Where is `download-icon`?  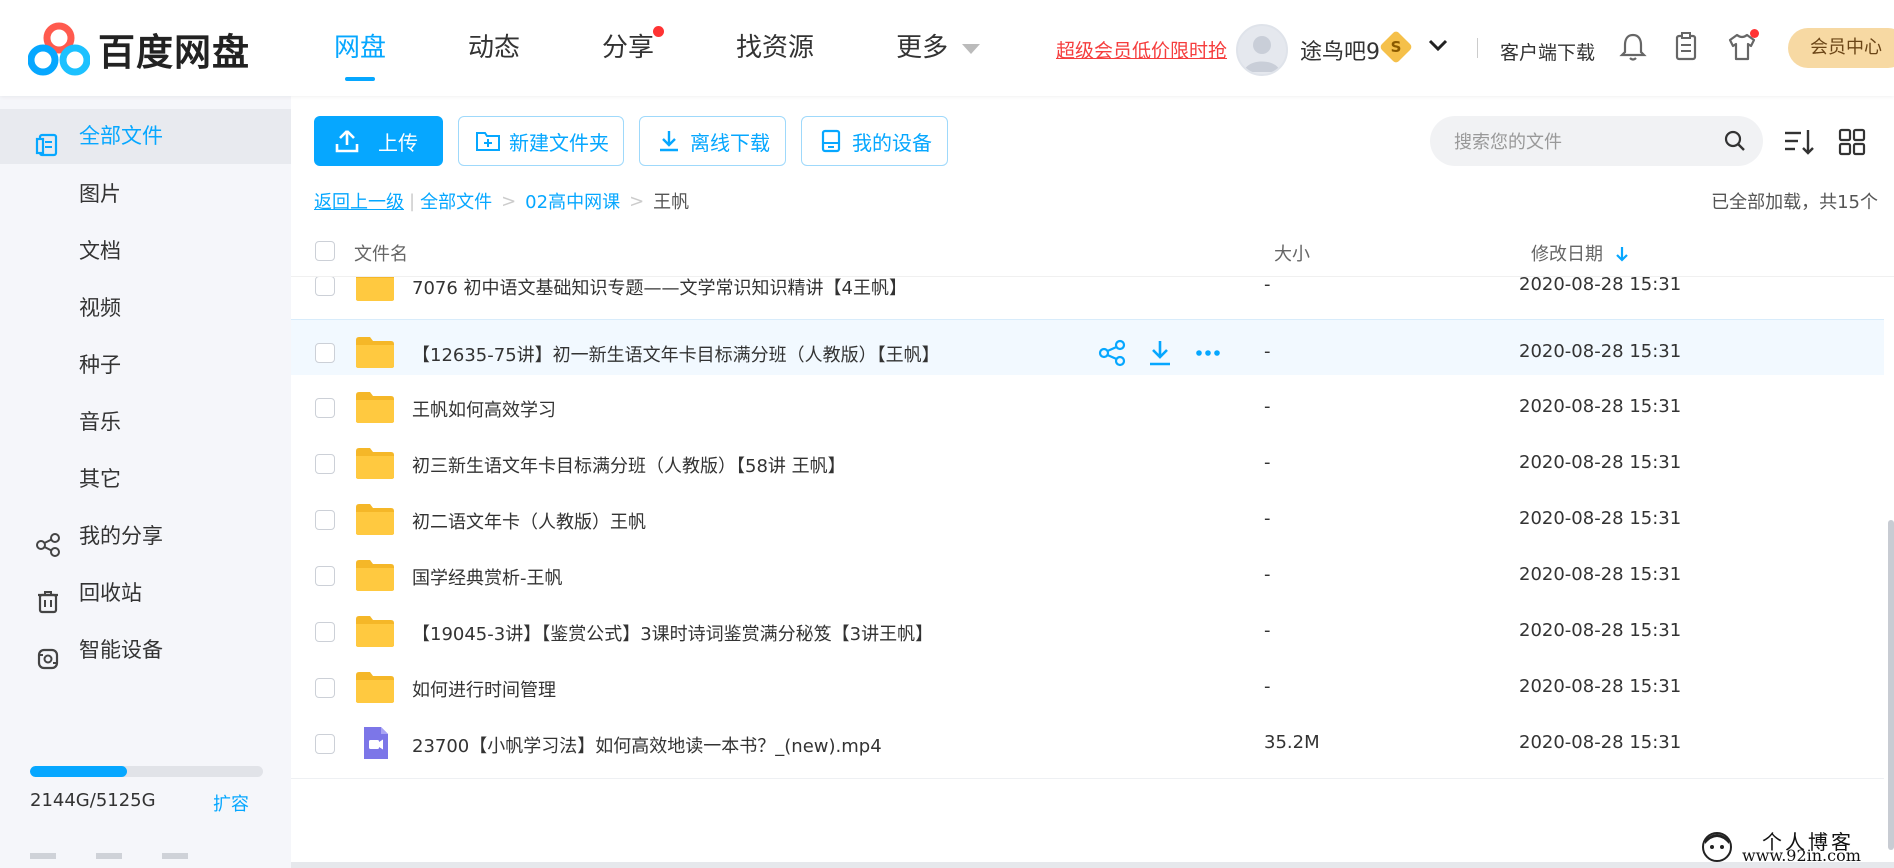
download-icon is located at coordinates (1160, 353).